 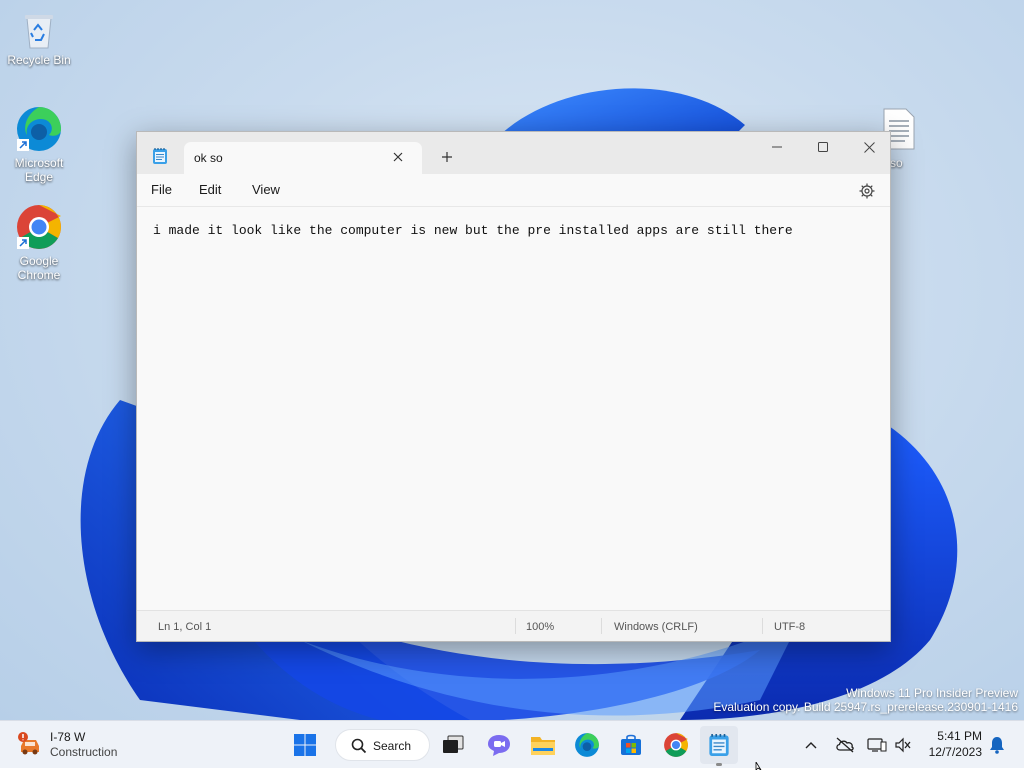 What do you see at coordinates (39, 32) in the screenshot?
I see `recycle-bin-icon` at bounding box center [39, 32].